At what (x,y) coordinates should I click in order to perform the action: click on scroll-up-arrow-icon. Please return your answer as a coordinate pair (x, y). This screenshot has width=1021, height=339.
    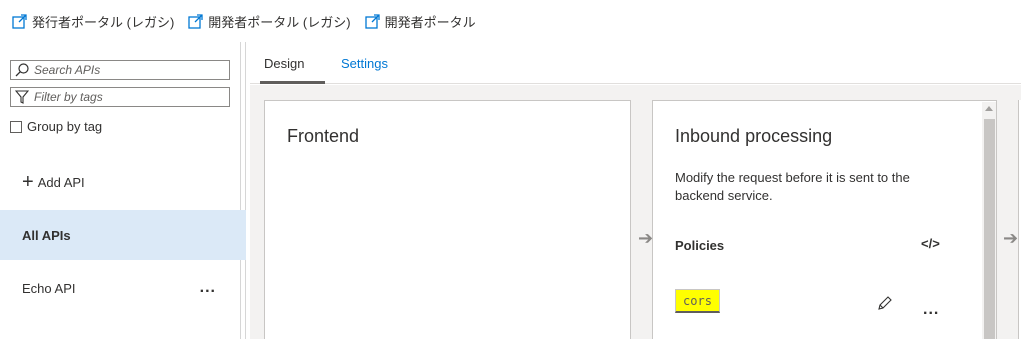
    Looking at the image, I should click on (989, 108).